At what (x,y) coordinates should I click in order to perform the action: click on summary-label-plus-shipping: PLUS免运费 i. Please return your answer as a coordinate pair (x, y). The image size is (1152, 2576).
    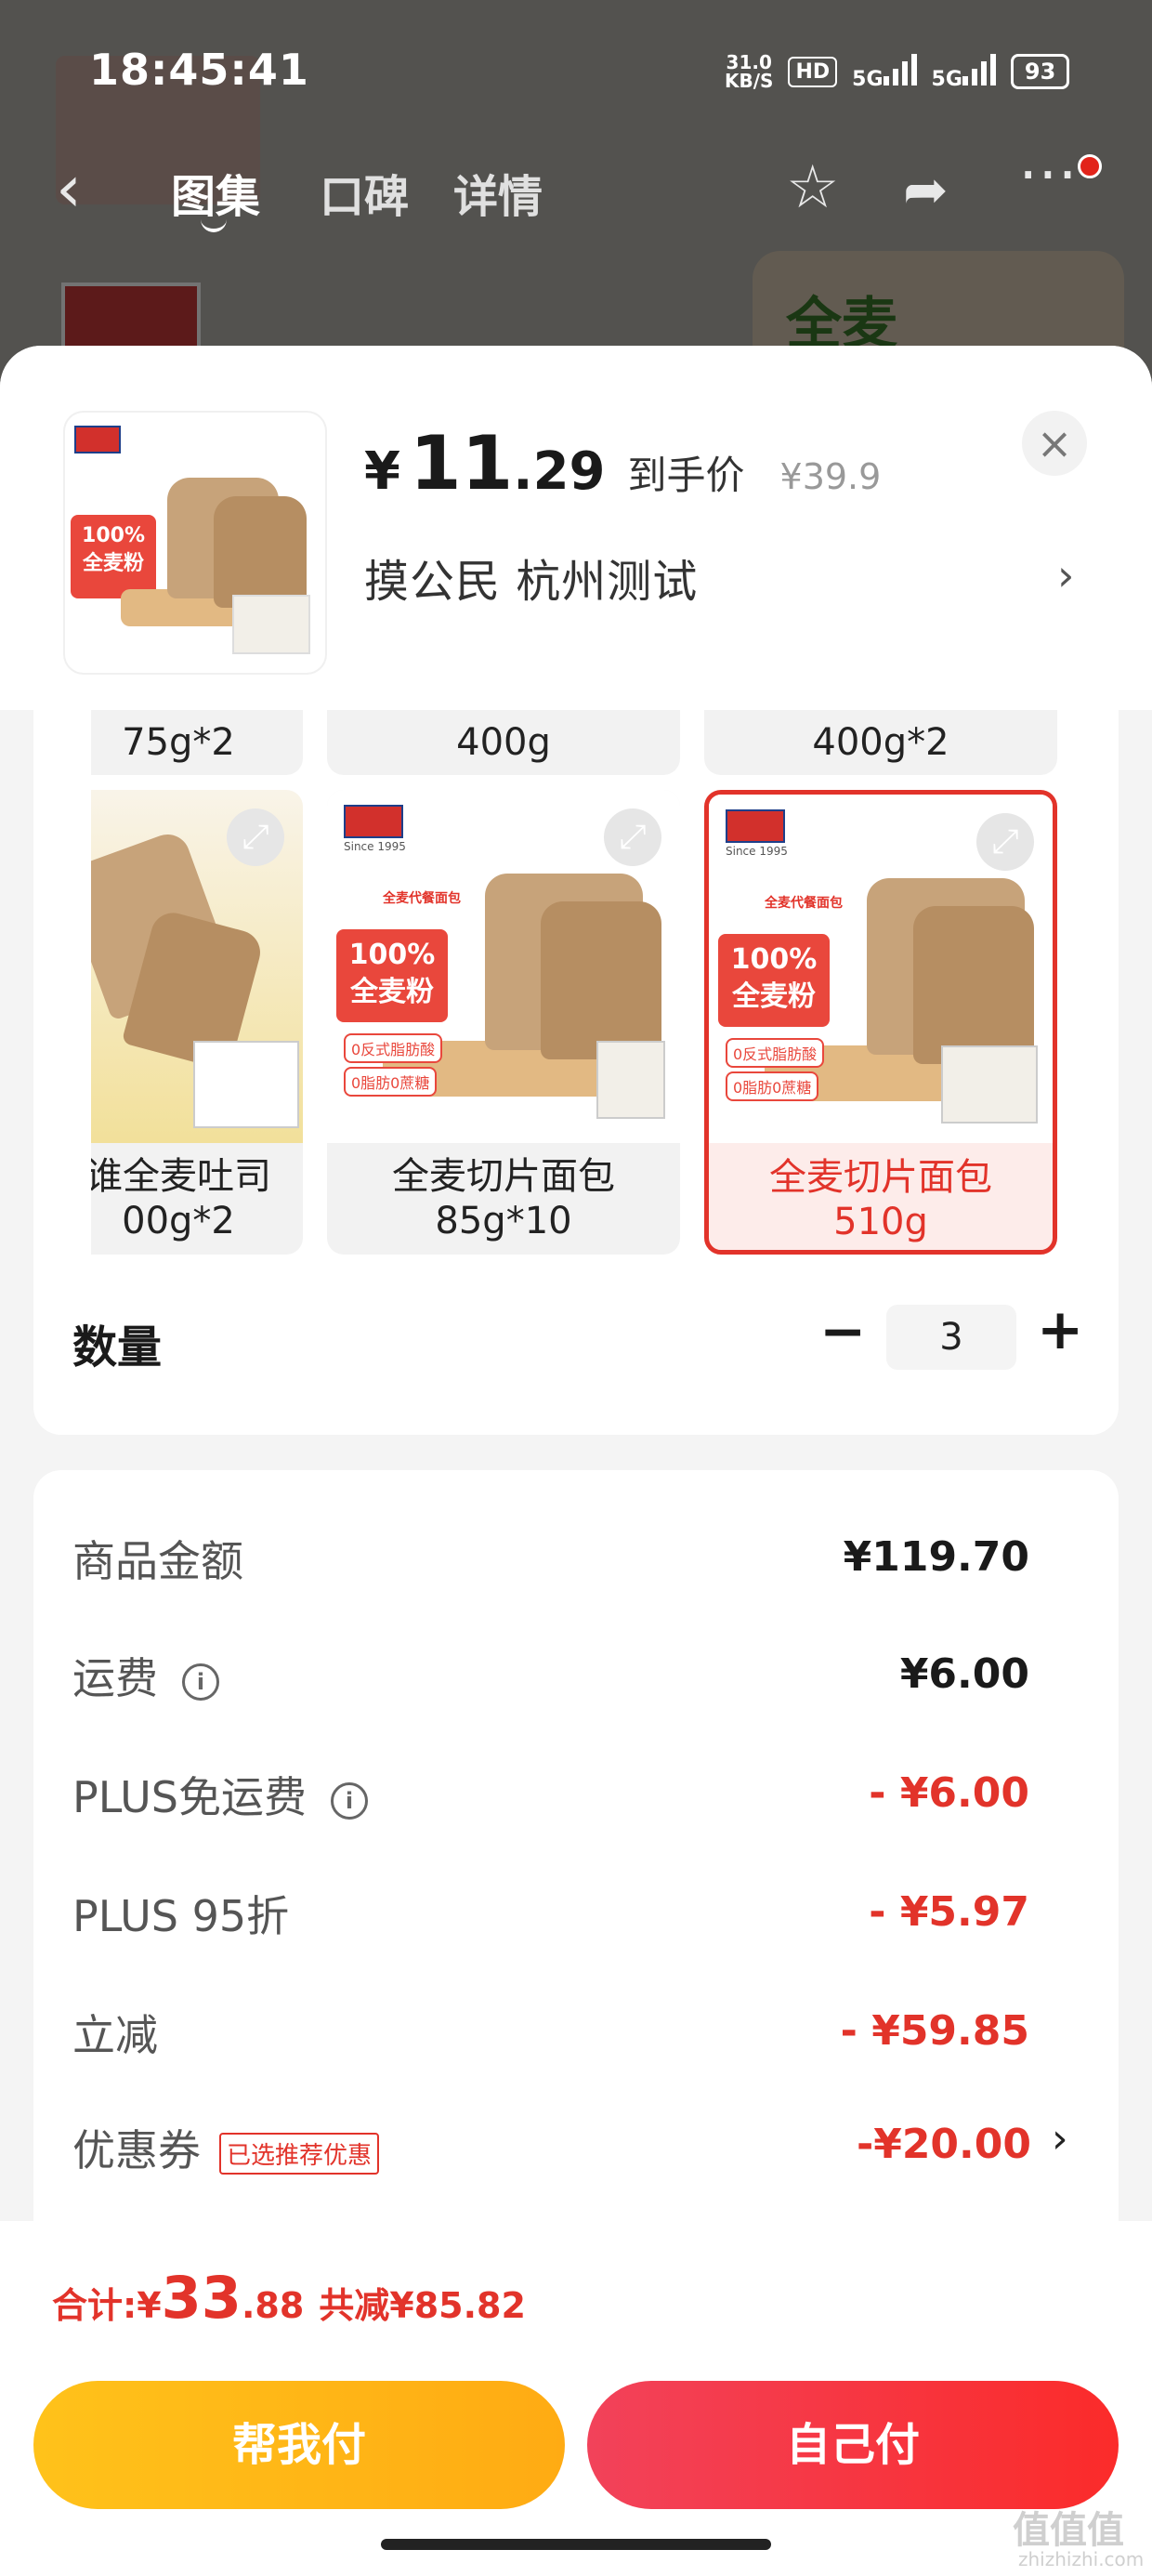
    Looking at the image, I should click on (220, 1794).